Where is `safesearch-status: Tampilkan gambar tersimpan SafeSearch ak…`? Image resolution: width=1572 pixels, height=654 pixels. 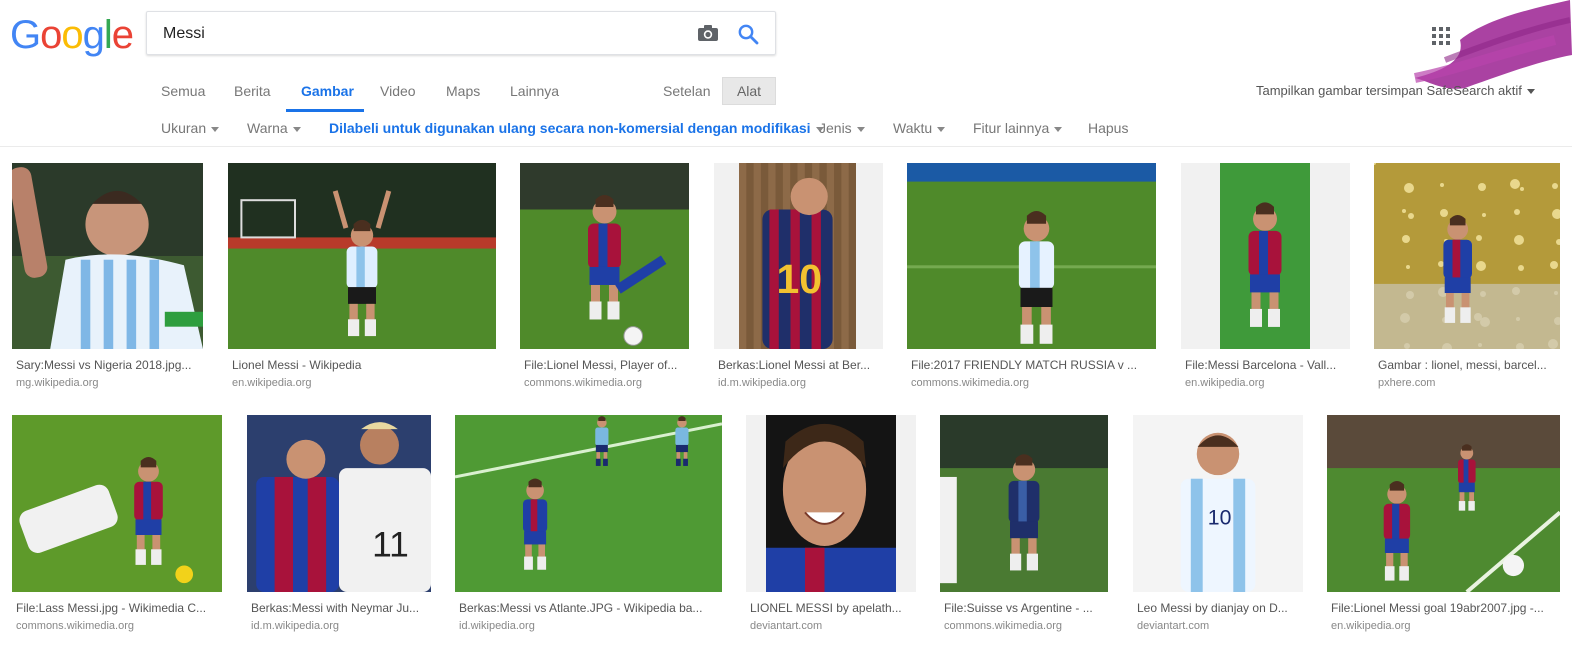
safesearch-status: Tampilkan gambar tersimpan SafeSearch ak… is located at coordinates (1395, 90).